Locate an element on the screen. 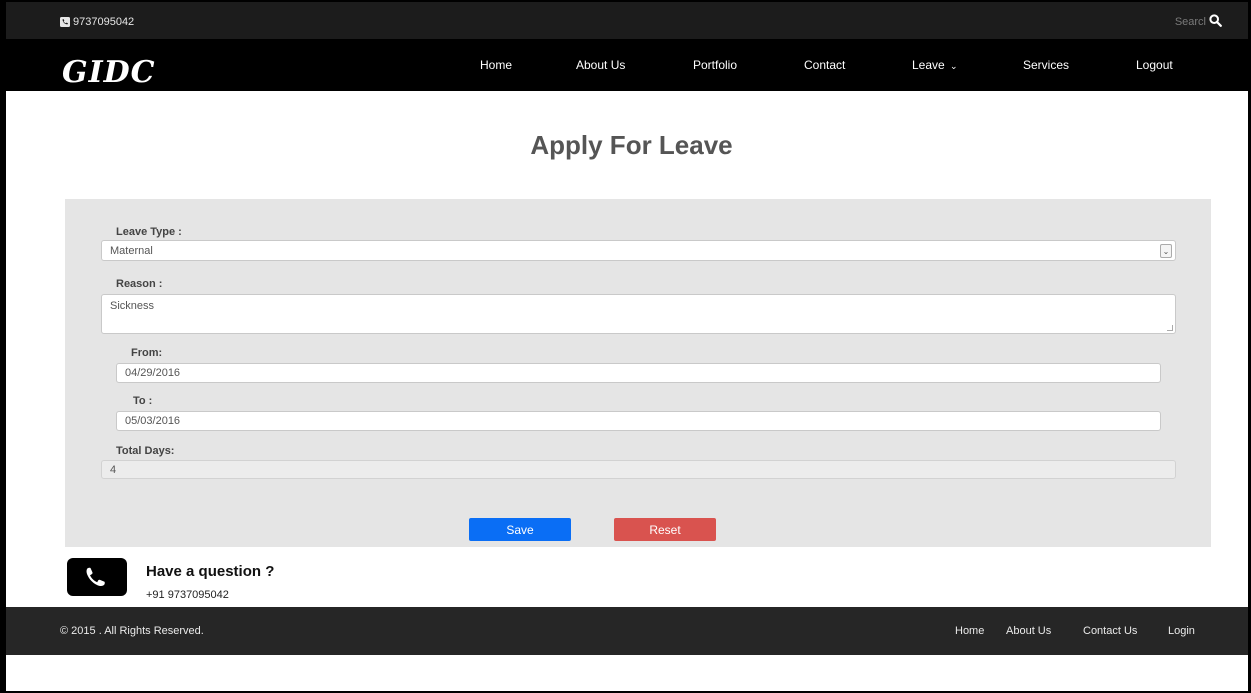 The width and height of the screenshot is (1251, 693). reset-button: Reset is located at coordinates (665, 529).